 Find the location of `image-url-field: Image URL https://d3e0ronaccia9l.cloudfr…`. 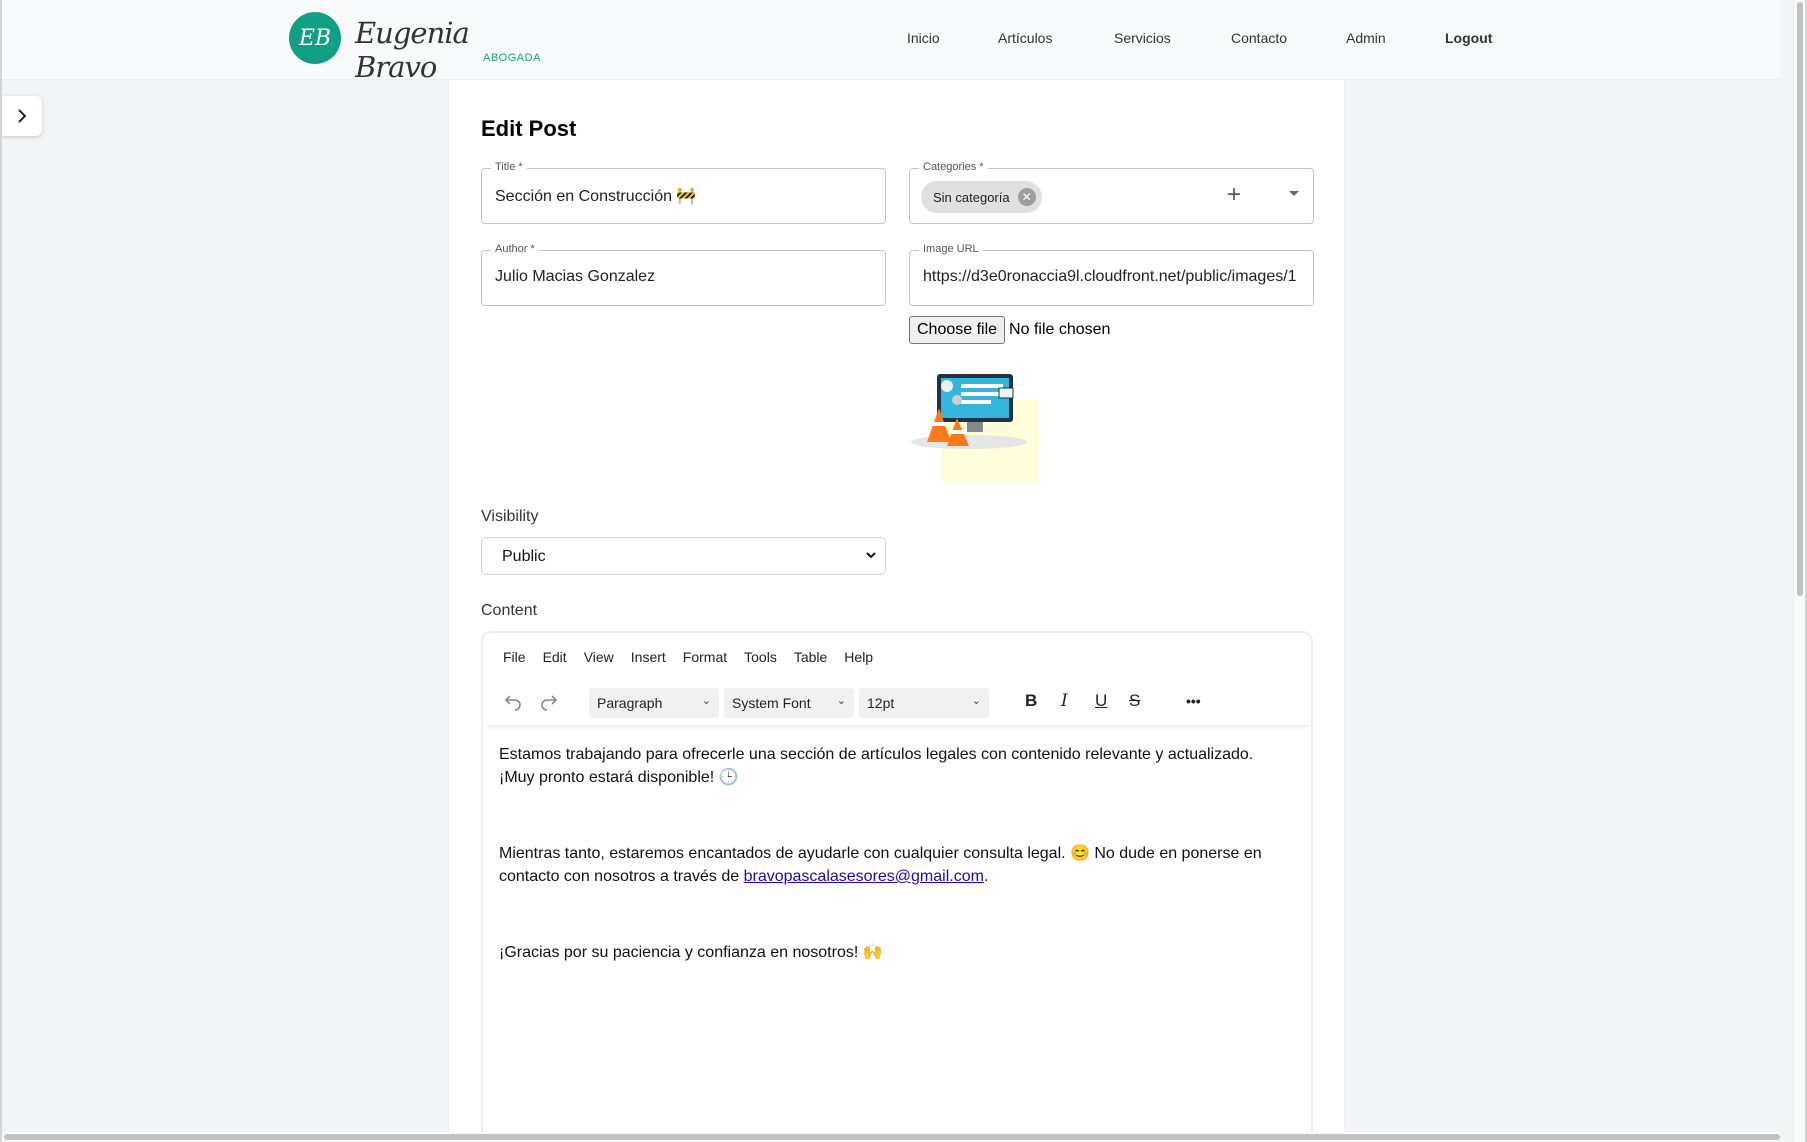

image-url-field: Image URL https://d3e0ronaccia9l.cloudfr… is located at coordinates (1111, 274).